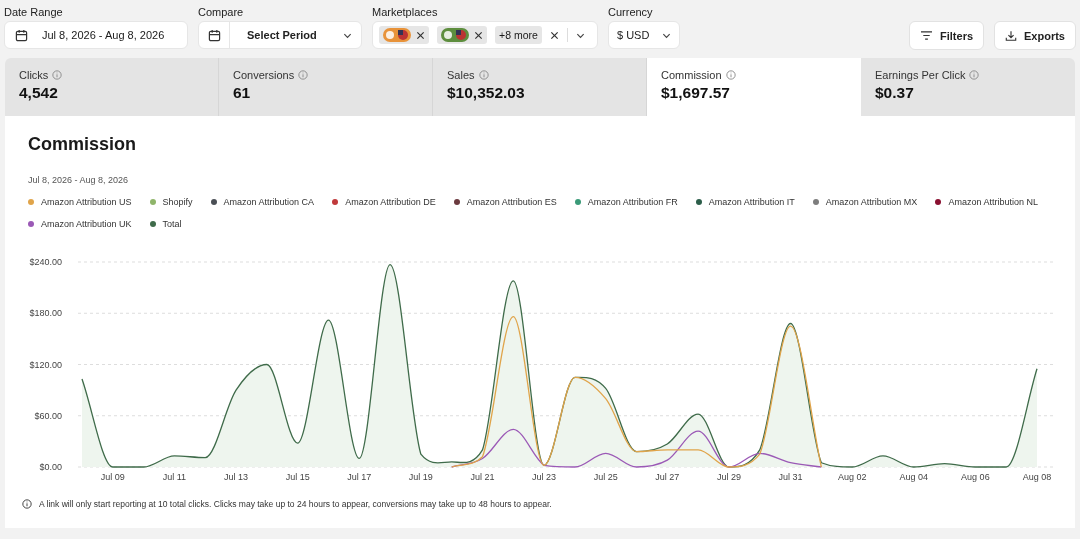  I want to click on metric-tab: Conversions 61, so click(326, 87).